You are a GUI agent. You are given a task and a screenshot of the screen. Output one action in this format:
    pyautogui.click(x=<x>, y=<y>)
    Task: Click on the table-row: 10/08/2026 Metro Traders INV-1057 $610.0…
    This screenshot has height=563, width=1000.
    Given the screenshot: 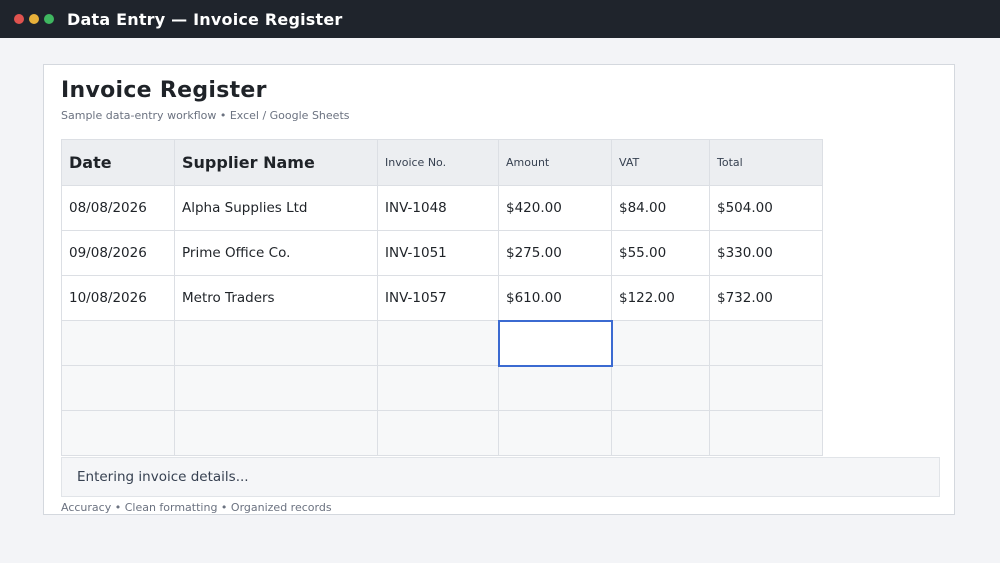 What is the action you would take?
    pyautogui.click(x=442, y=298)
    